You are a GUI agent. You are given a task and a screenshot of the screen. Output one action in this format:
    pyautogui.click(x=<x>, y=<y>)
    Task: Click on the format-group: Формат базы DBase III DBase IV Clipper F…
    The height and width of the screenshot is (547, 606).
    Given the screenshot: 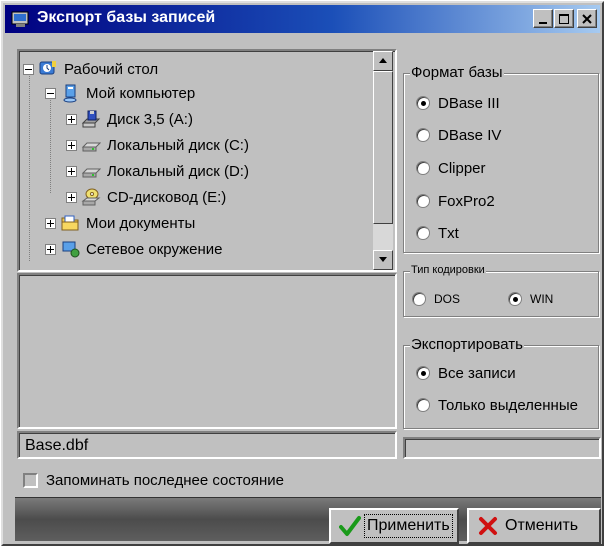 What is the action you would take?
    pyautogui.click(x=501, y=158)
    